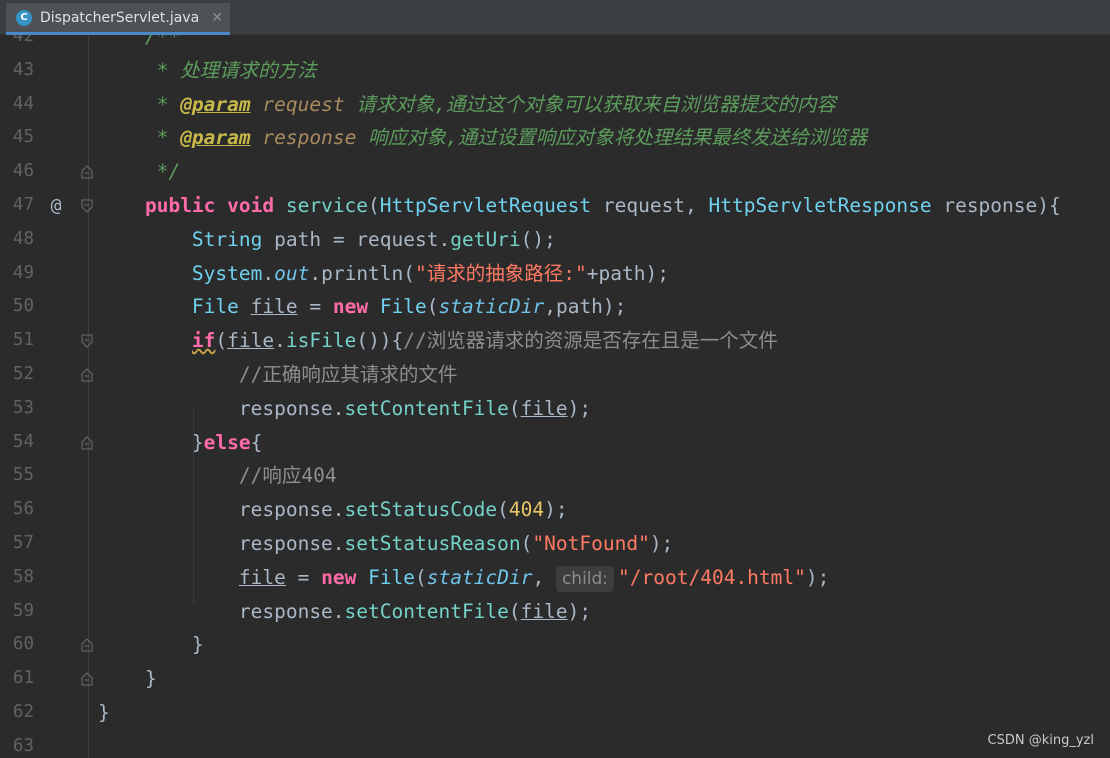  I want to click on code-text: //正确响应其请求的文件, so click(277, 375).